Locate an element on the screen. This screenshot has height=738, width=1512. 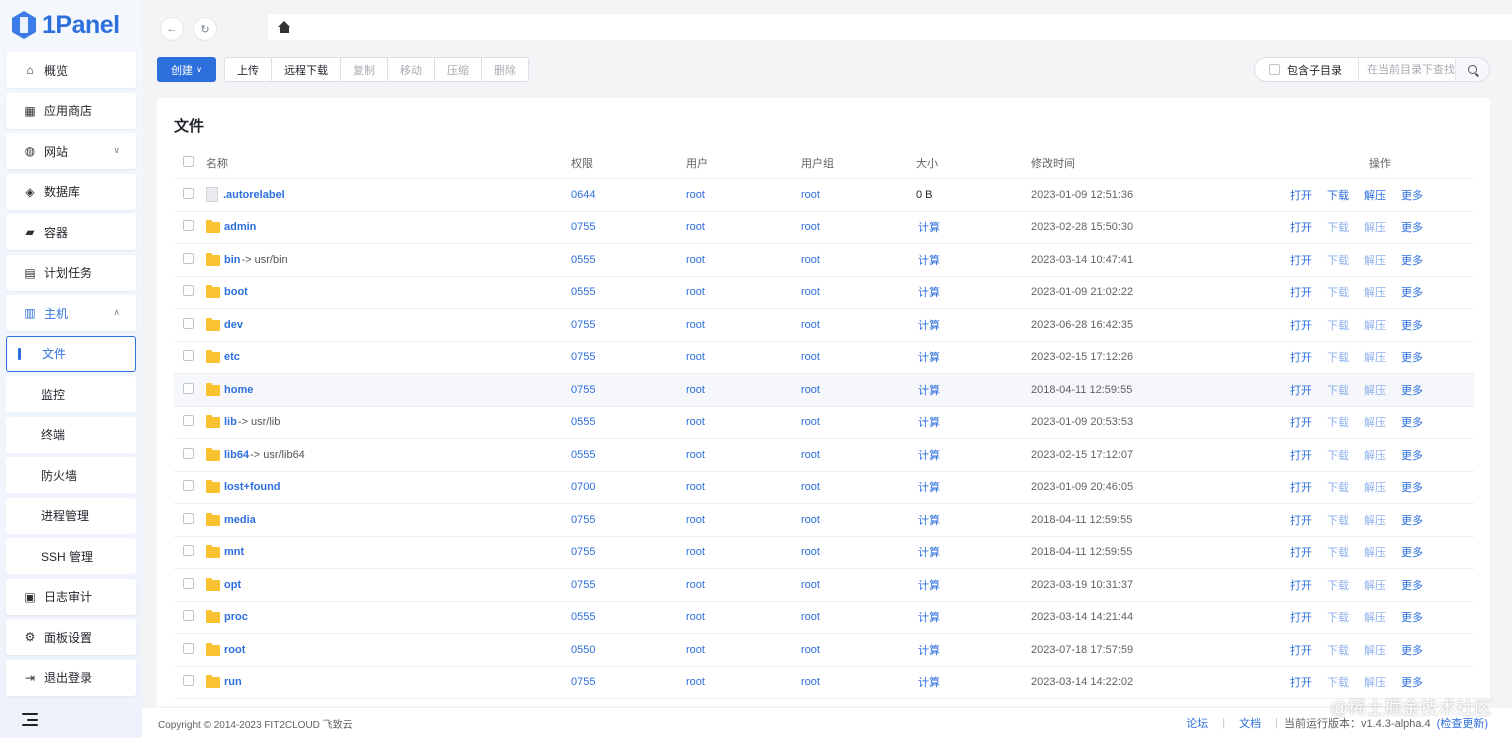
permission-link: 0644 is located at coordinates (628, 195).